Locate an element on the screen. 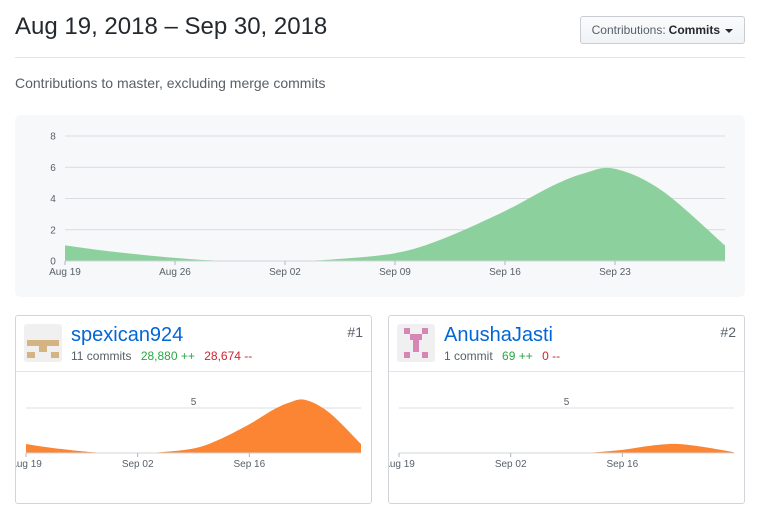 Image resolution: width=759 pixels, height=527 pixels. contributor-rank: #2 is located at coordinates (728, 332).